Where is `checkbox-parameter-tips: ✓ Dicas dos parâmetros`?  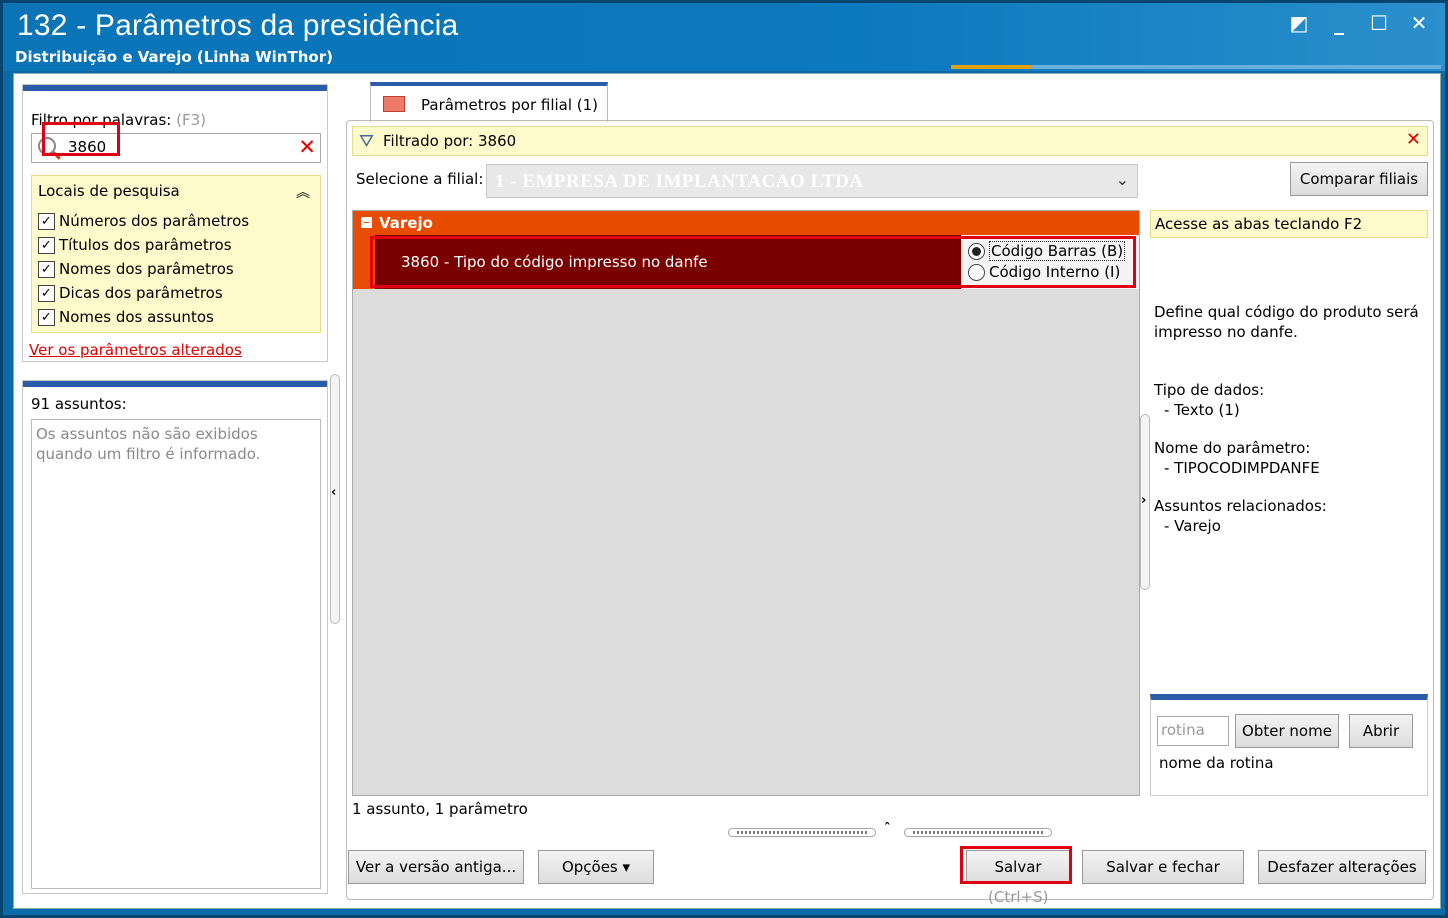 checkbox-parameter-tips: ✓ Dicas dos parâmetros is located at coordinates (130, 293).